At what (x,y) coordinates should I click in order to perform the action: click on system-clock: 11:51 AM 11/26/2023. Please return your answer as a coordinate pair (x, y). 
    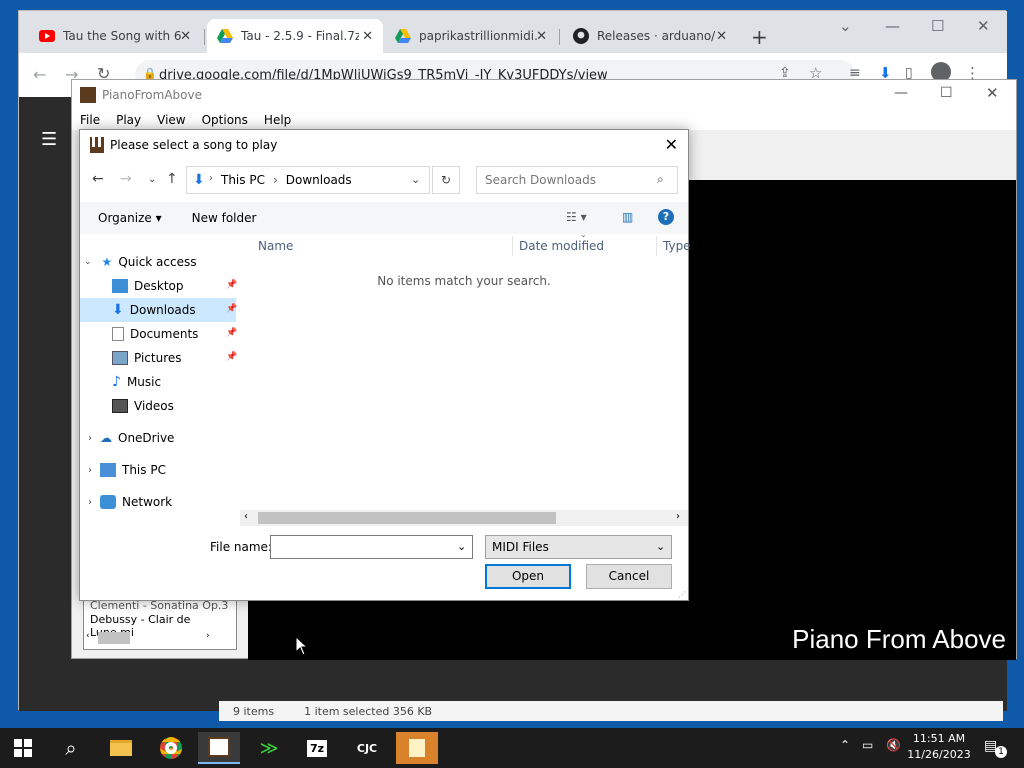
    Looking at the image, I should click on (939, 747).